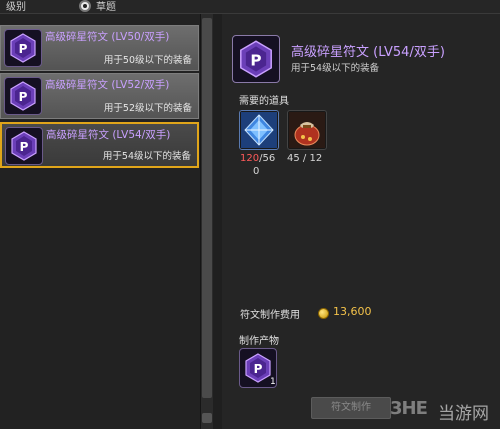 Image resolution: width=500 pixels, height=429 pixels. I want to click on recipe-subtitle: 用于50级以下的装备, so click(147, 60).